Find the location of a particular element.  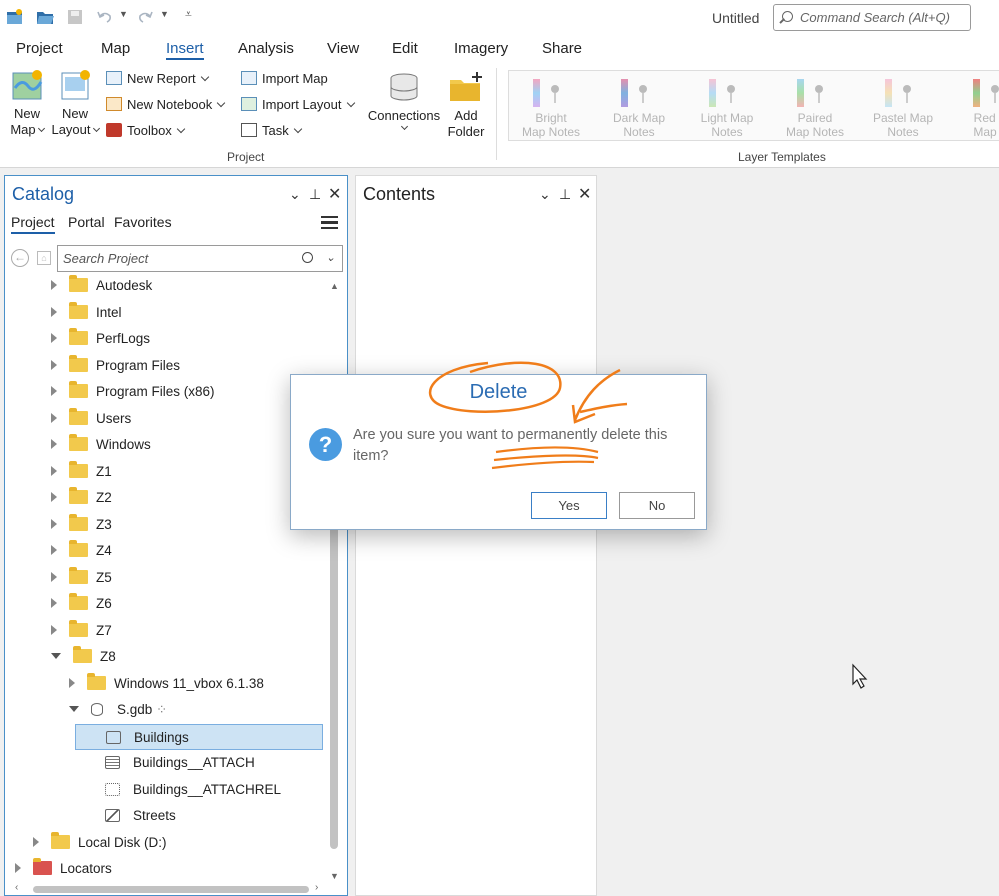

new-project-icon is located at coordinates (15, 17).